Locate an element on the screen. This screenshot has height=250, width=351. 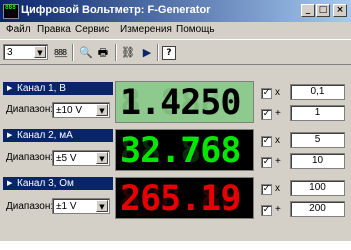
toolbar: 3 ▼ 8̲8̲8̲ 🔍 🖶 ⛓ ▶ ? is located at coordinates (175, 52).